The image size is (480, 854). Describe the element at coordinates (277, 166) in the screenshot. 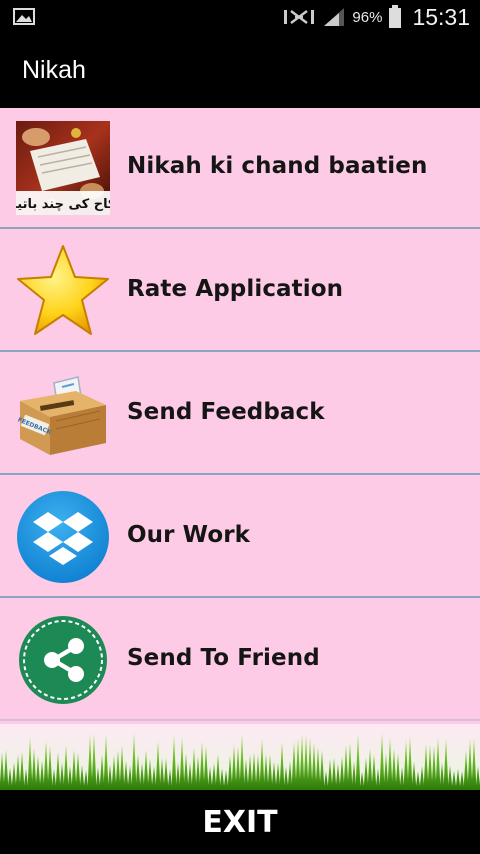

I see `menu-item-label: Nikah ki chand baatien` at that location.